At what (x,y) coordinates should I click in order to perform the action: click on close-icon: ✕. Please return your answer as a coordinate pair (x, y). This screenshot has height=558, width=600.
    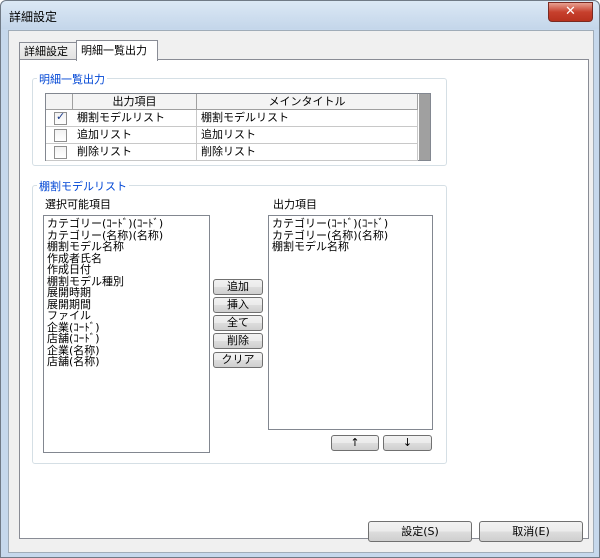
    Looking at the image, I should click on (570, 11).